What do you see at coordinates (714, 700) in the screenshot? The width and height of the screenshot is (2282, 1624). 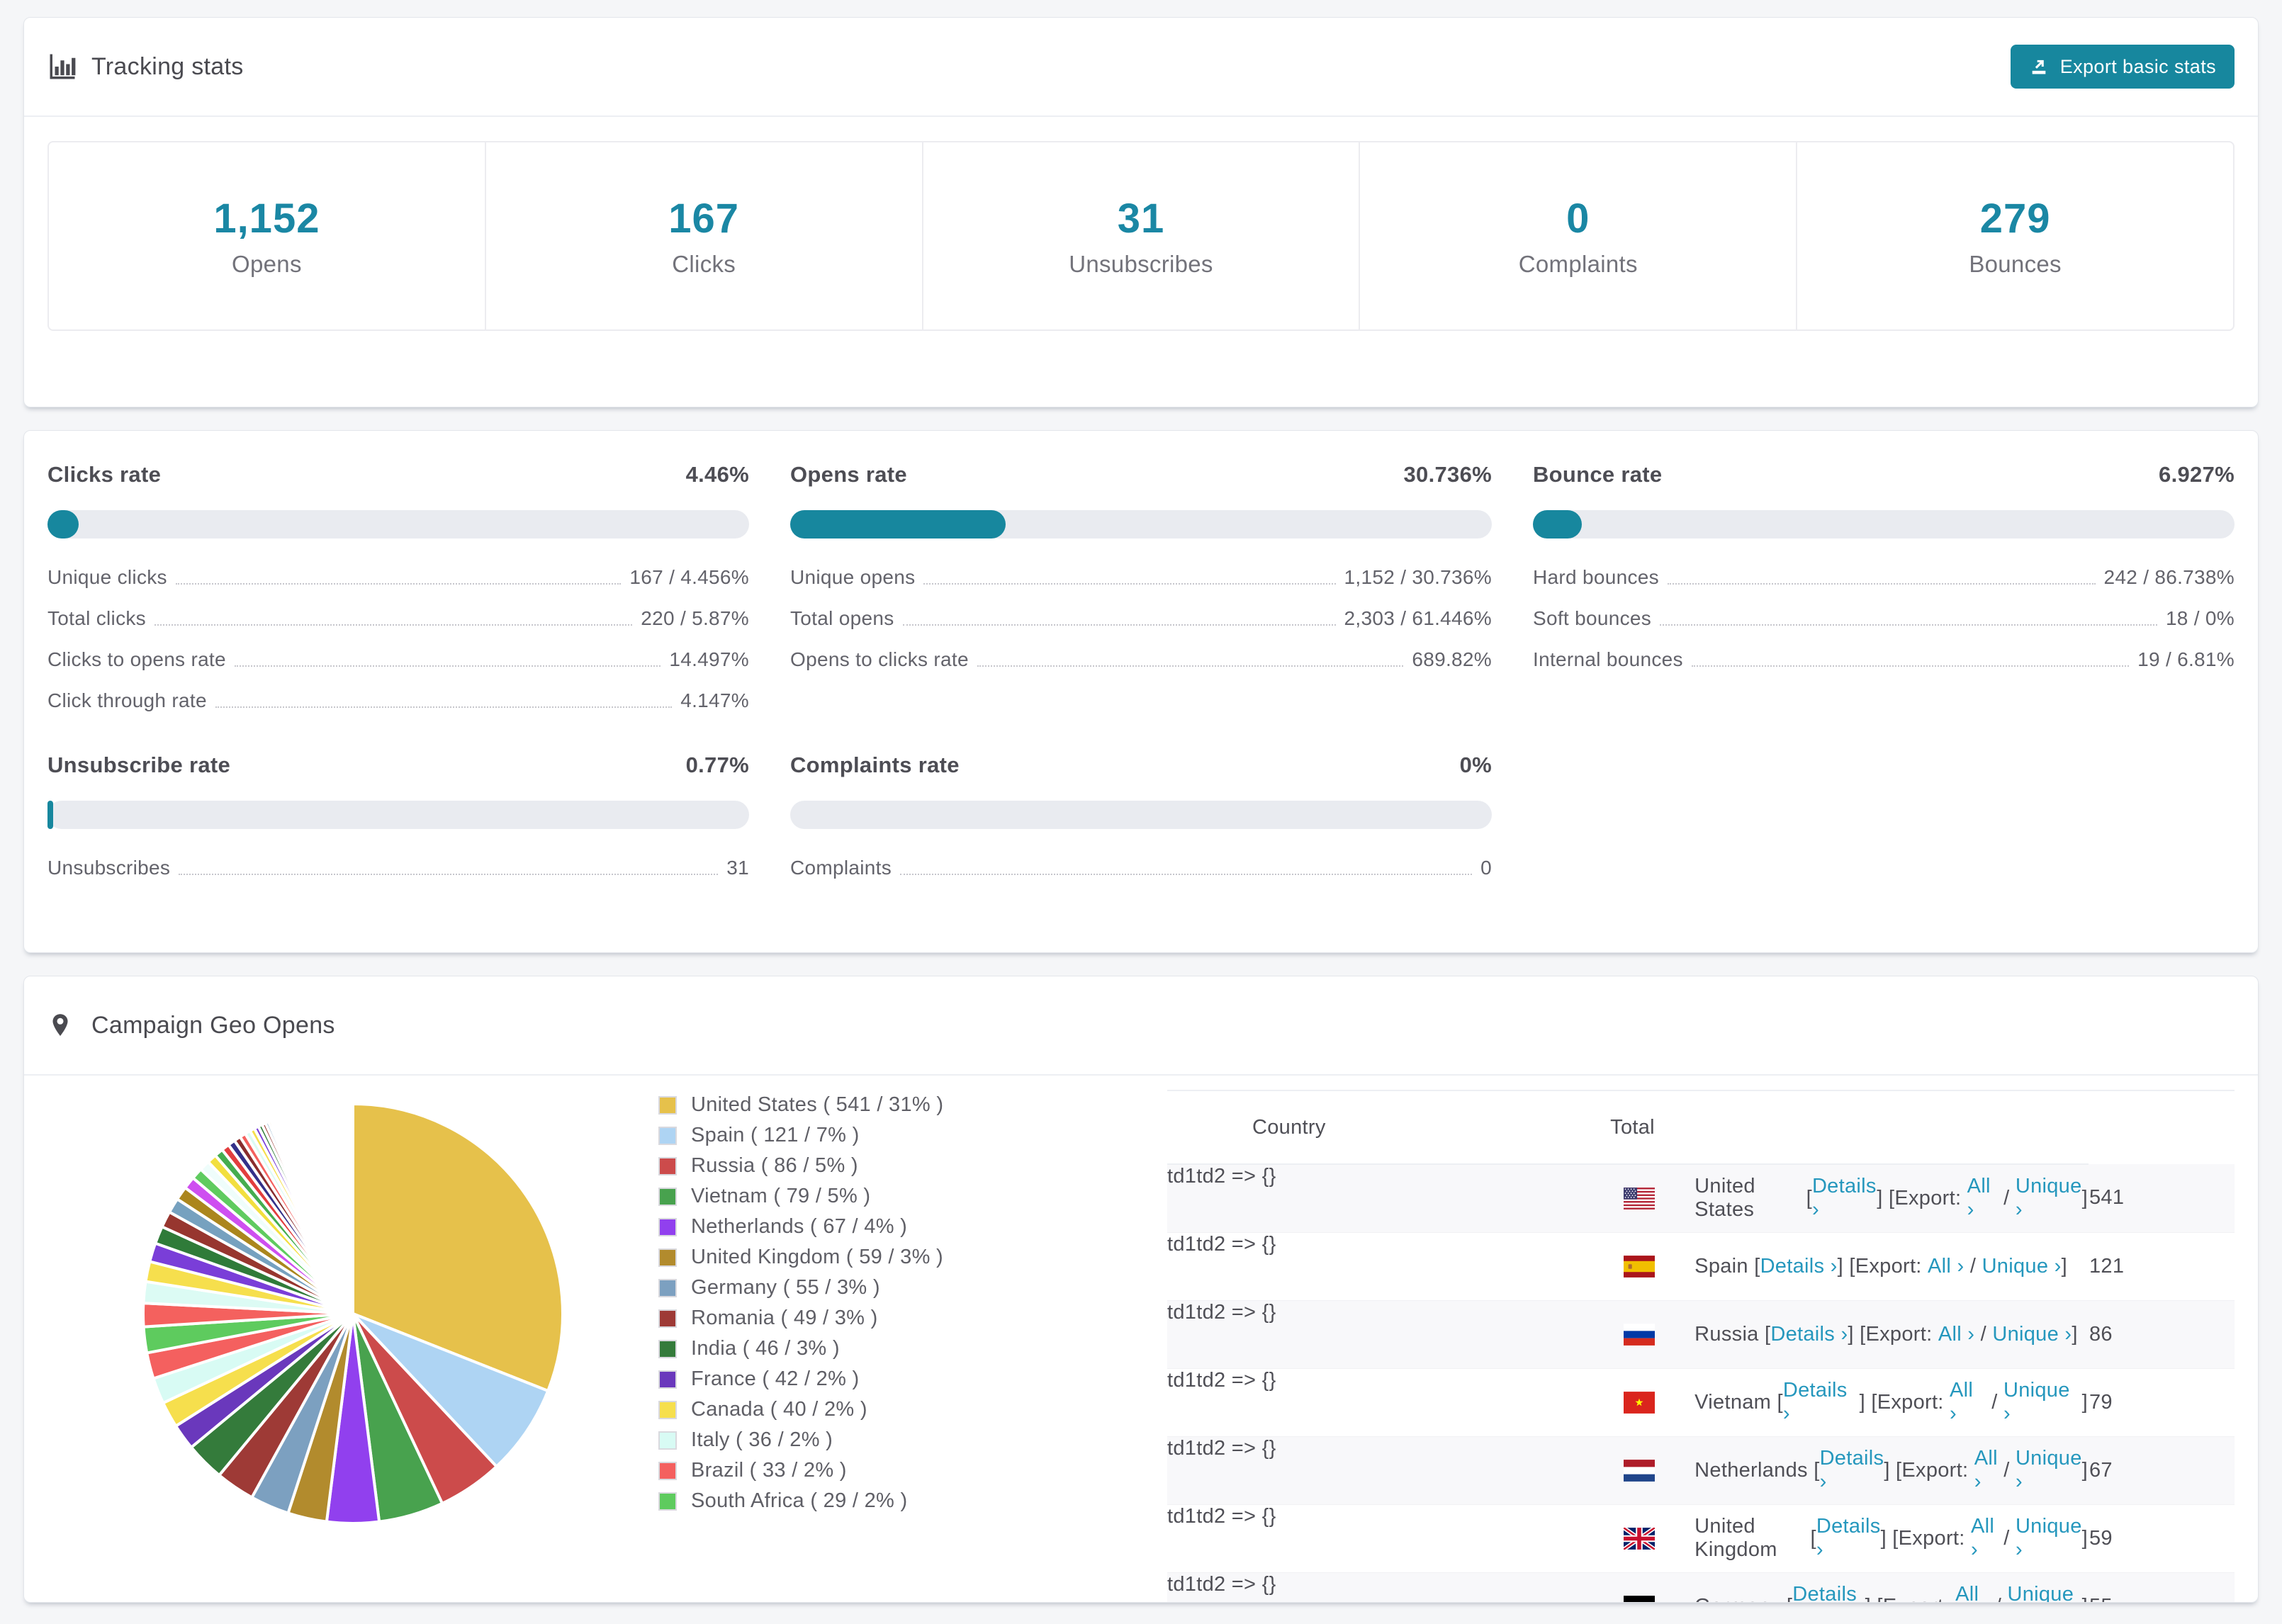 I see `detail-value: 4.147%` at bounding box center [714, 700].